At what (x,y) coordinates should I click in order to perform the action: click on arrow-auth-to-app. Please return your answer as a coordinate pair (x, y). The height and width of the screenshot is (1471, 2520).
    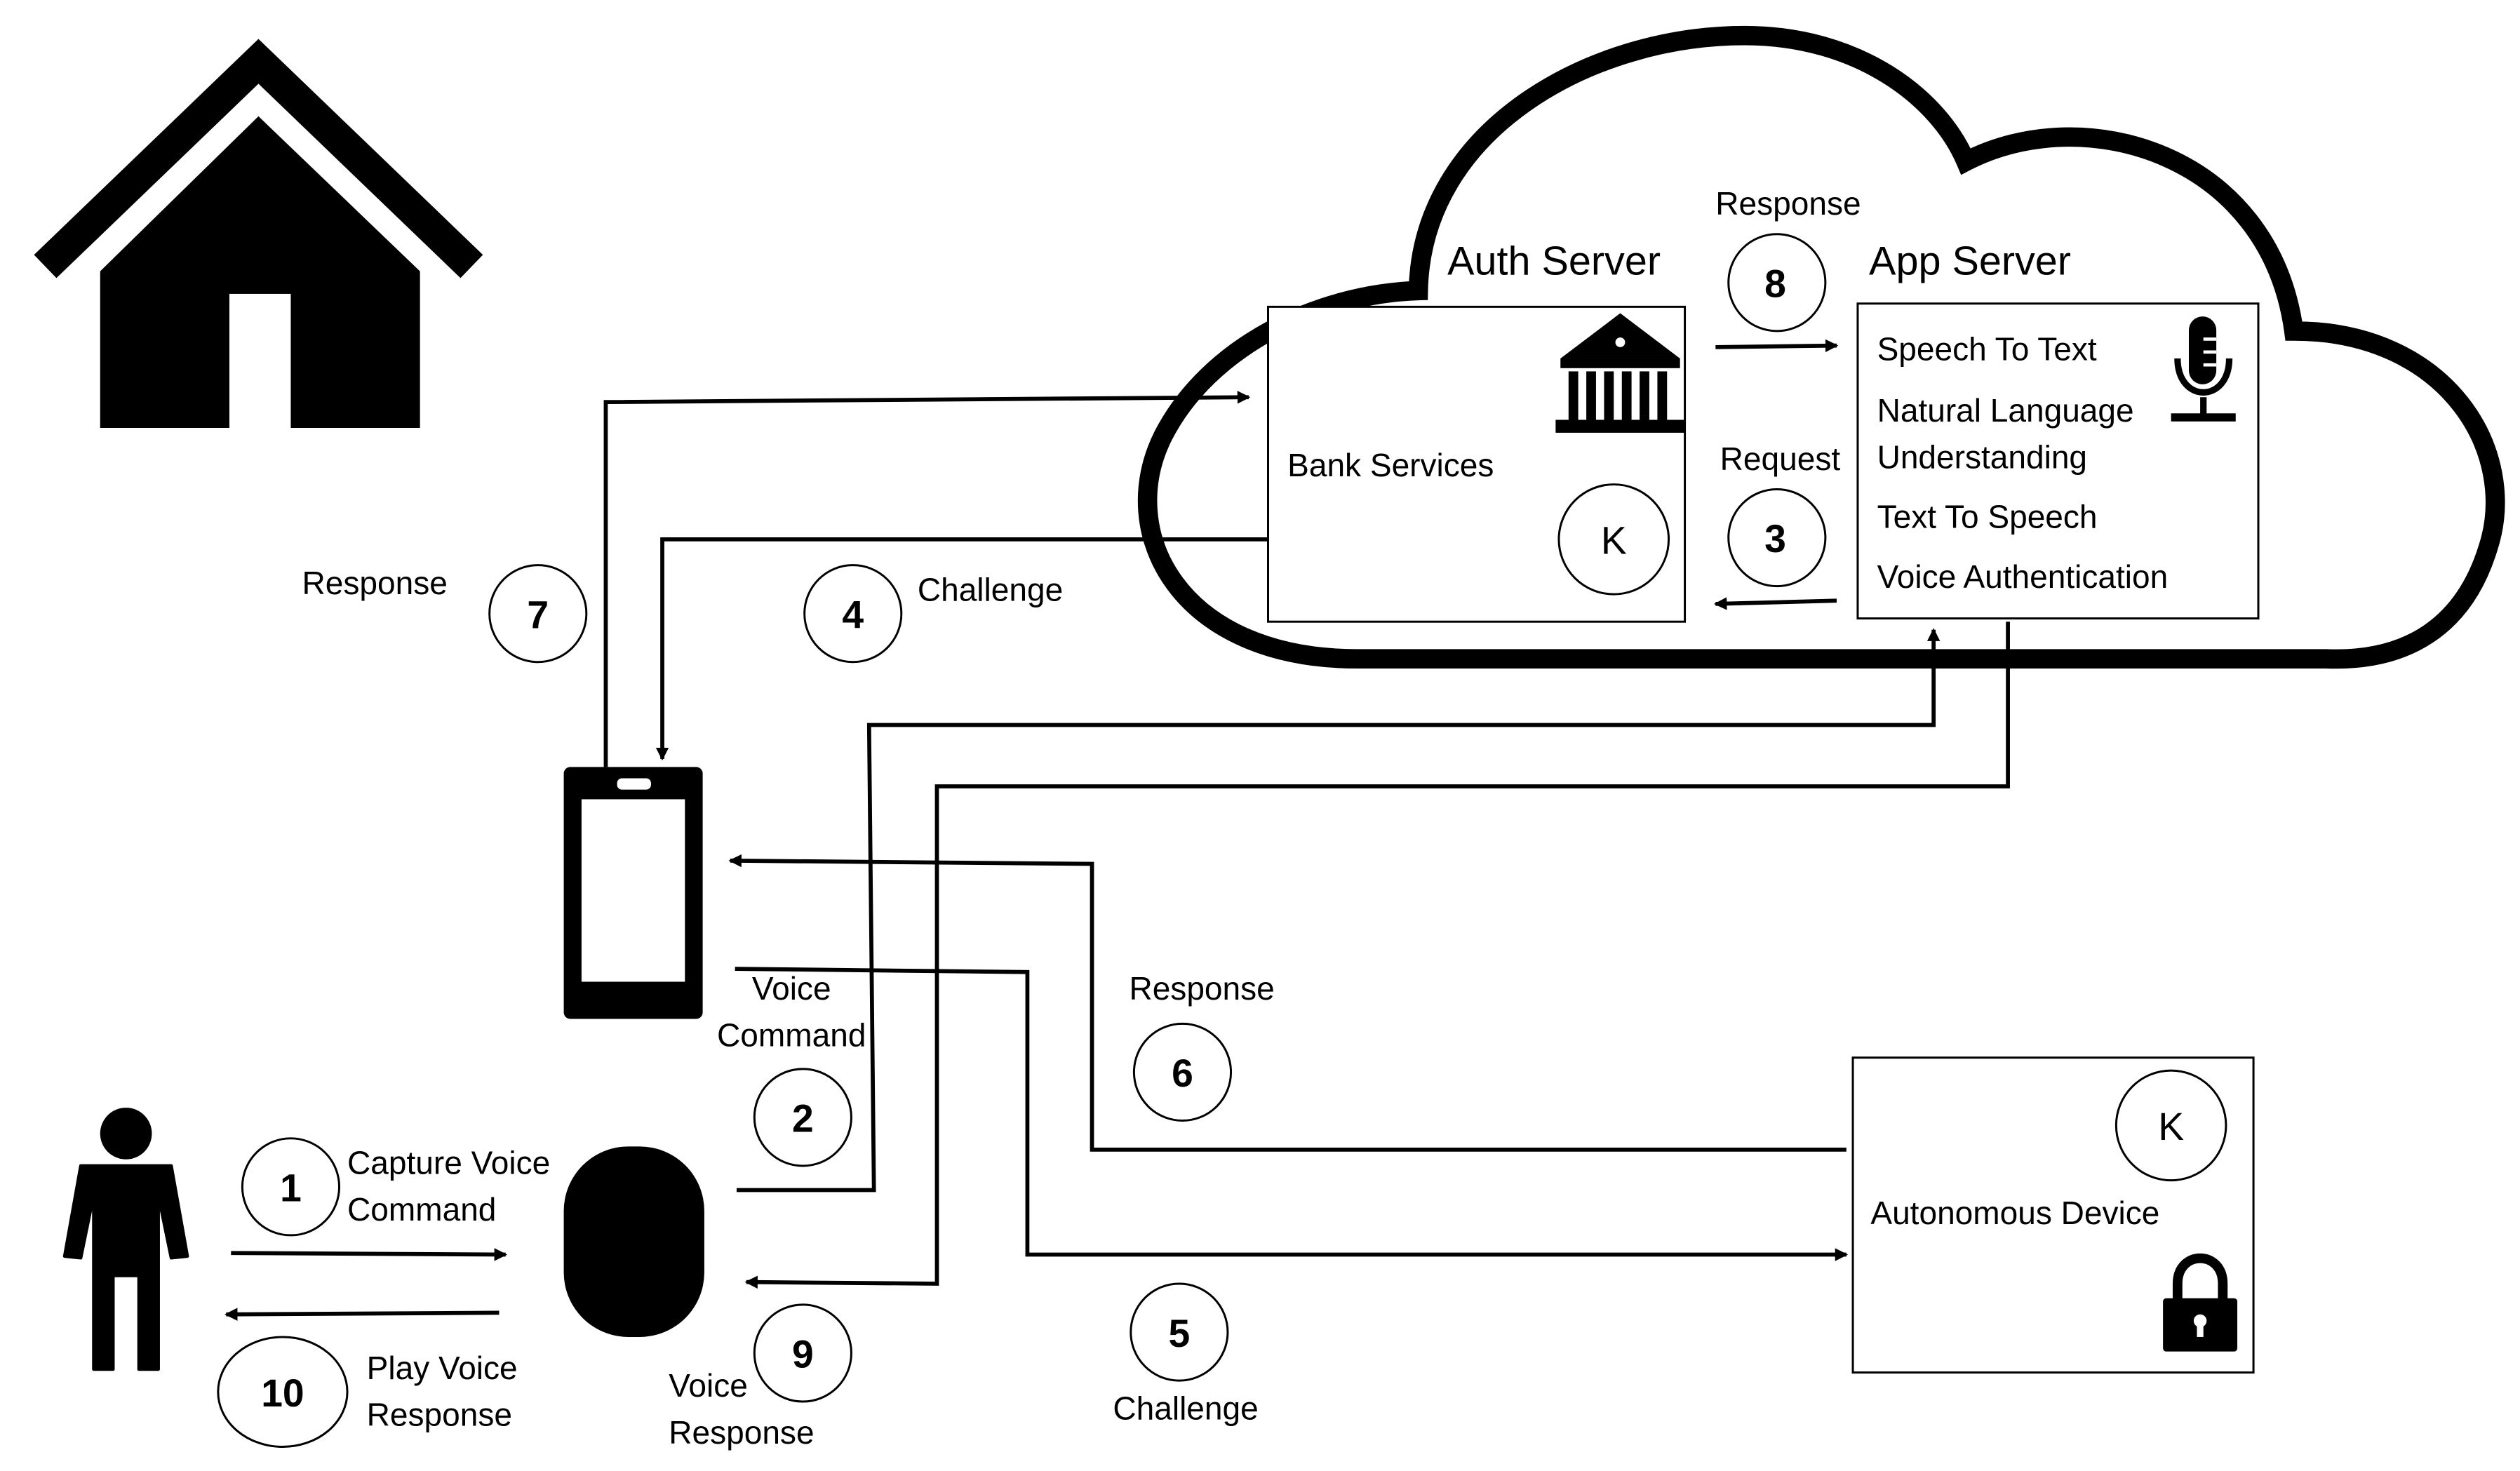
    Looking at the image, I should click on (1777, 346).